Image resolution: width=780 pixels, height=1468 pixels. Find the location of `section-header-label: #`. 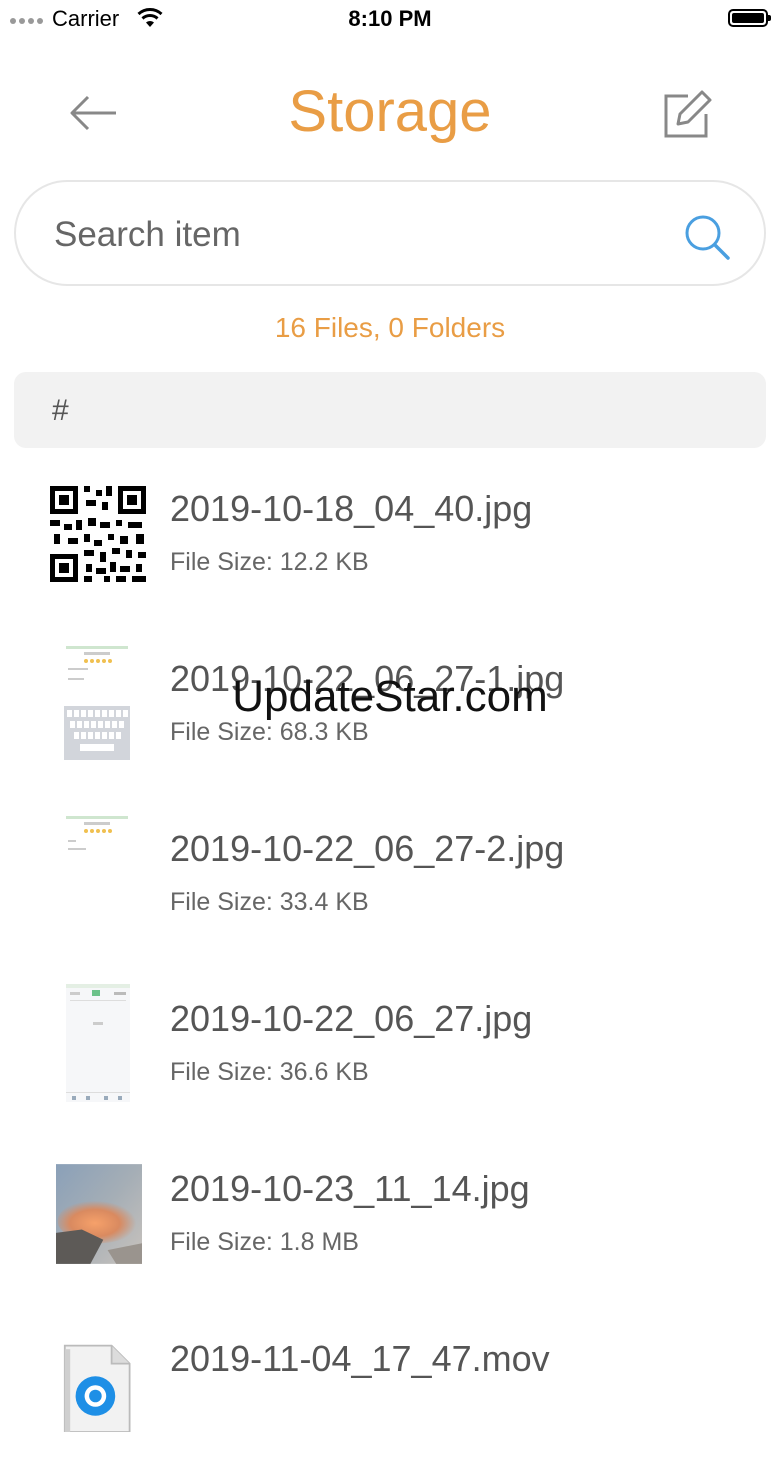

section-header-label: # is located at coordinates (60, 410).